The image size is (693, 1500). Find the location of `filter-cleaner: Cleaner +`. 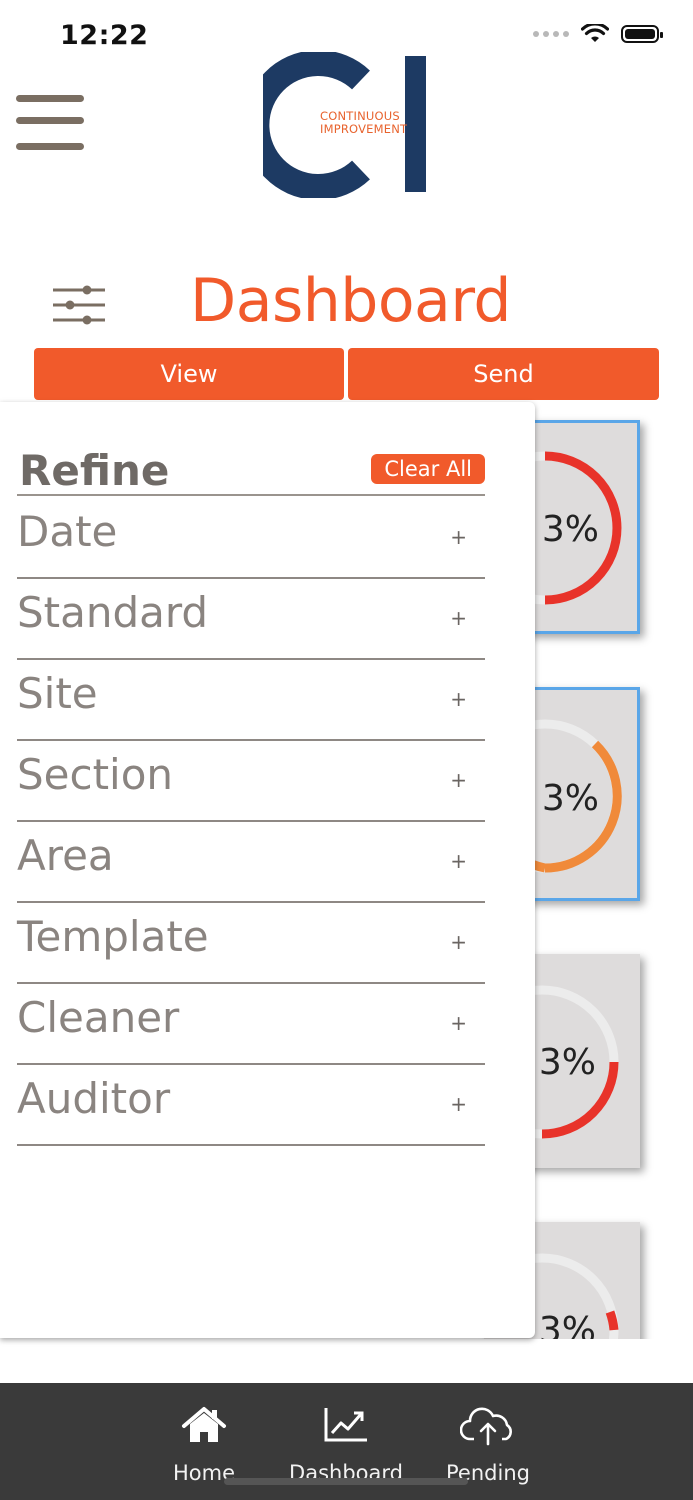

filter-cleaner: Cleaner + is located at coordinates (251, 1024).